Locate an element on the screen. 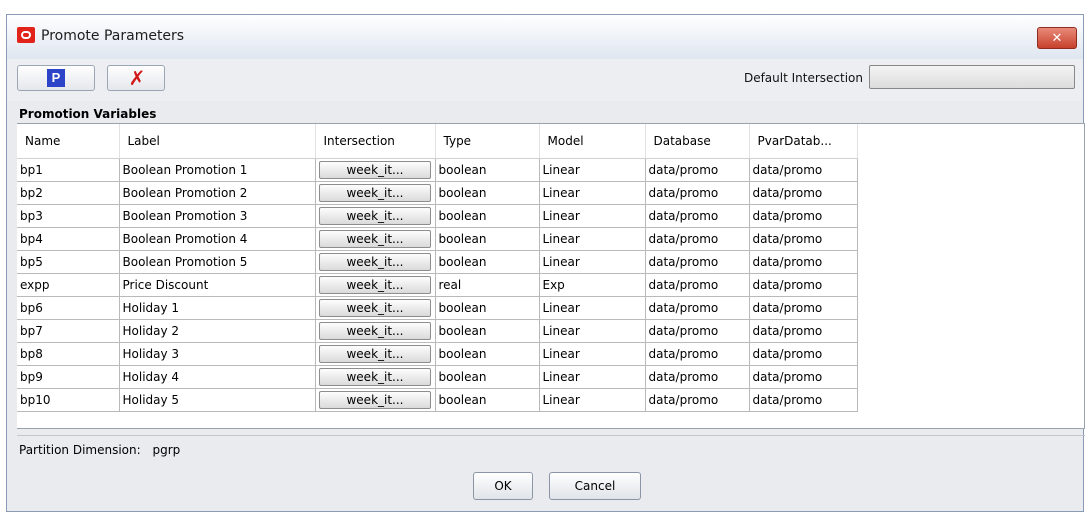 Image resolution: width=1086 pixels, height=514 pixels. cancel-button: Cancel is located at coordinates (595, 486).